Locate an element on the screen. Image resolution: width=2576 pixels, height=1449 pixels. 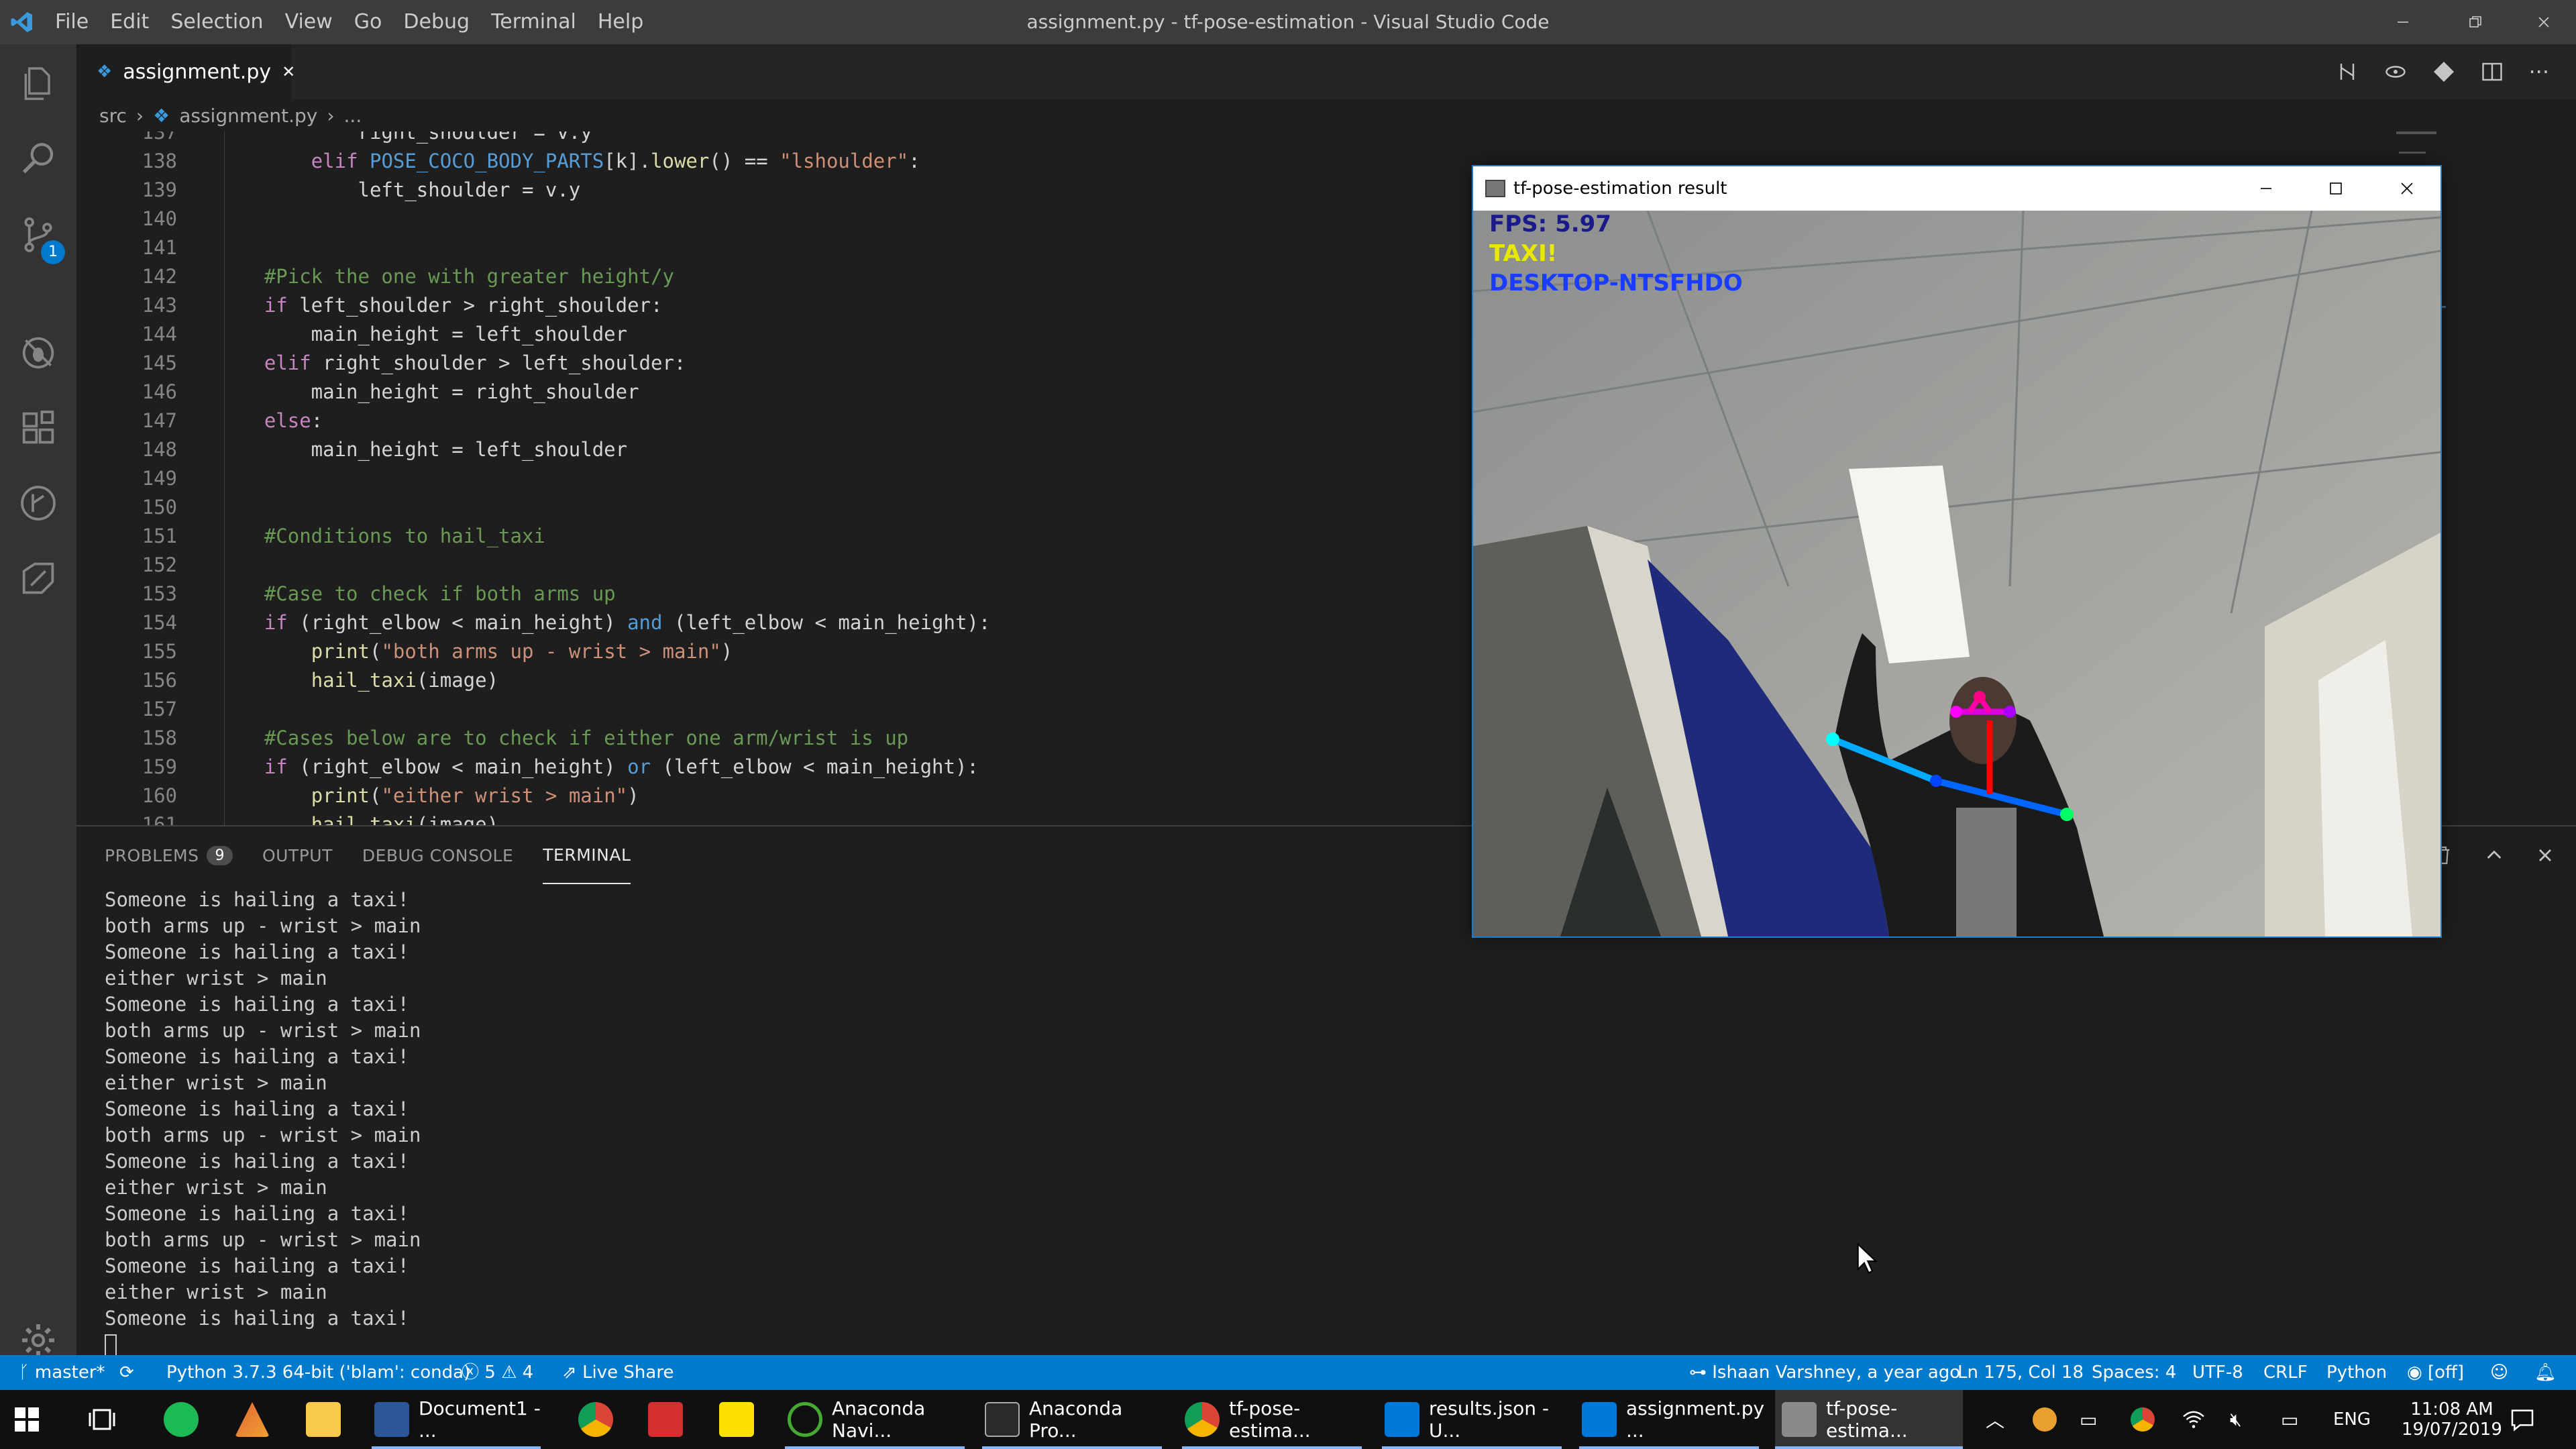
code-line: 156 hail_taxi(image) is located at coordinates (814, 680).